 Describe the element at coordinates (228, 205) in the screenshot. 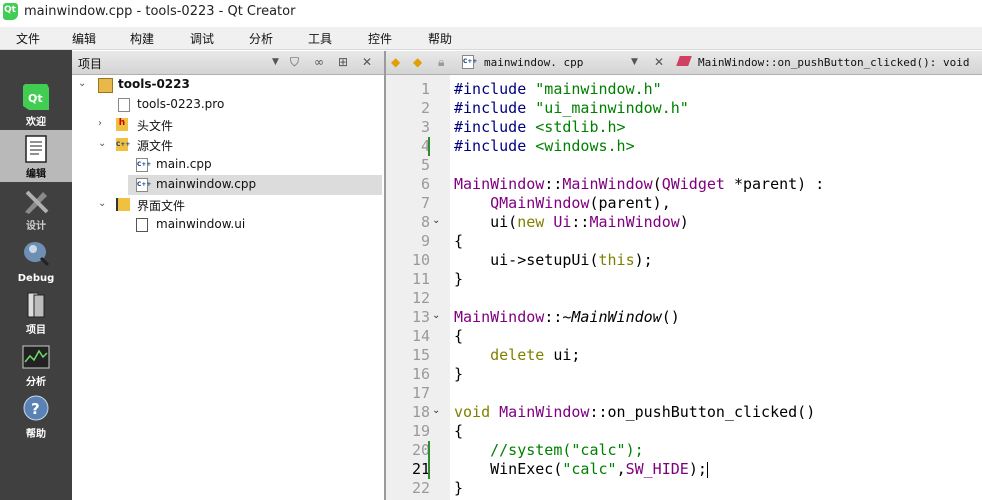

I see `tree-item-forms: ⌄ 界面文件` at that location.